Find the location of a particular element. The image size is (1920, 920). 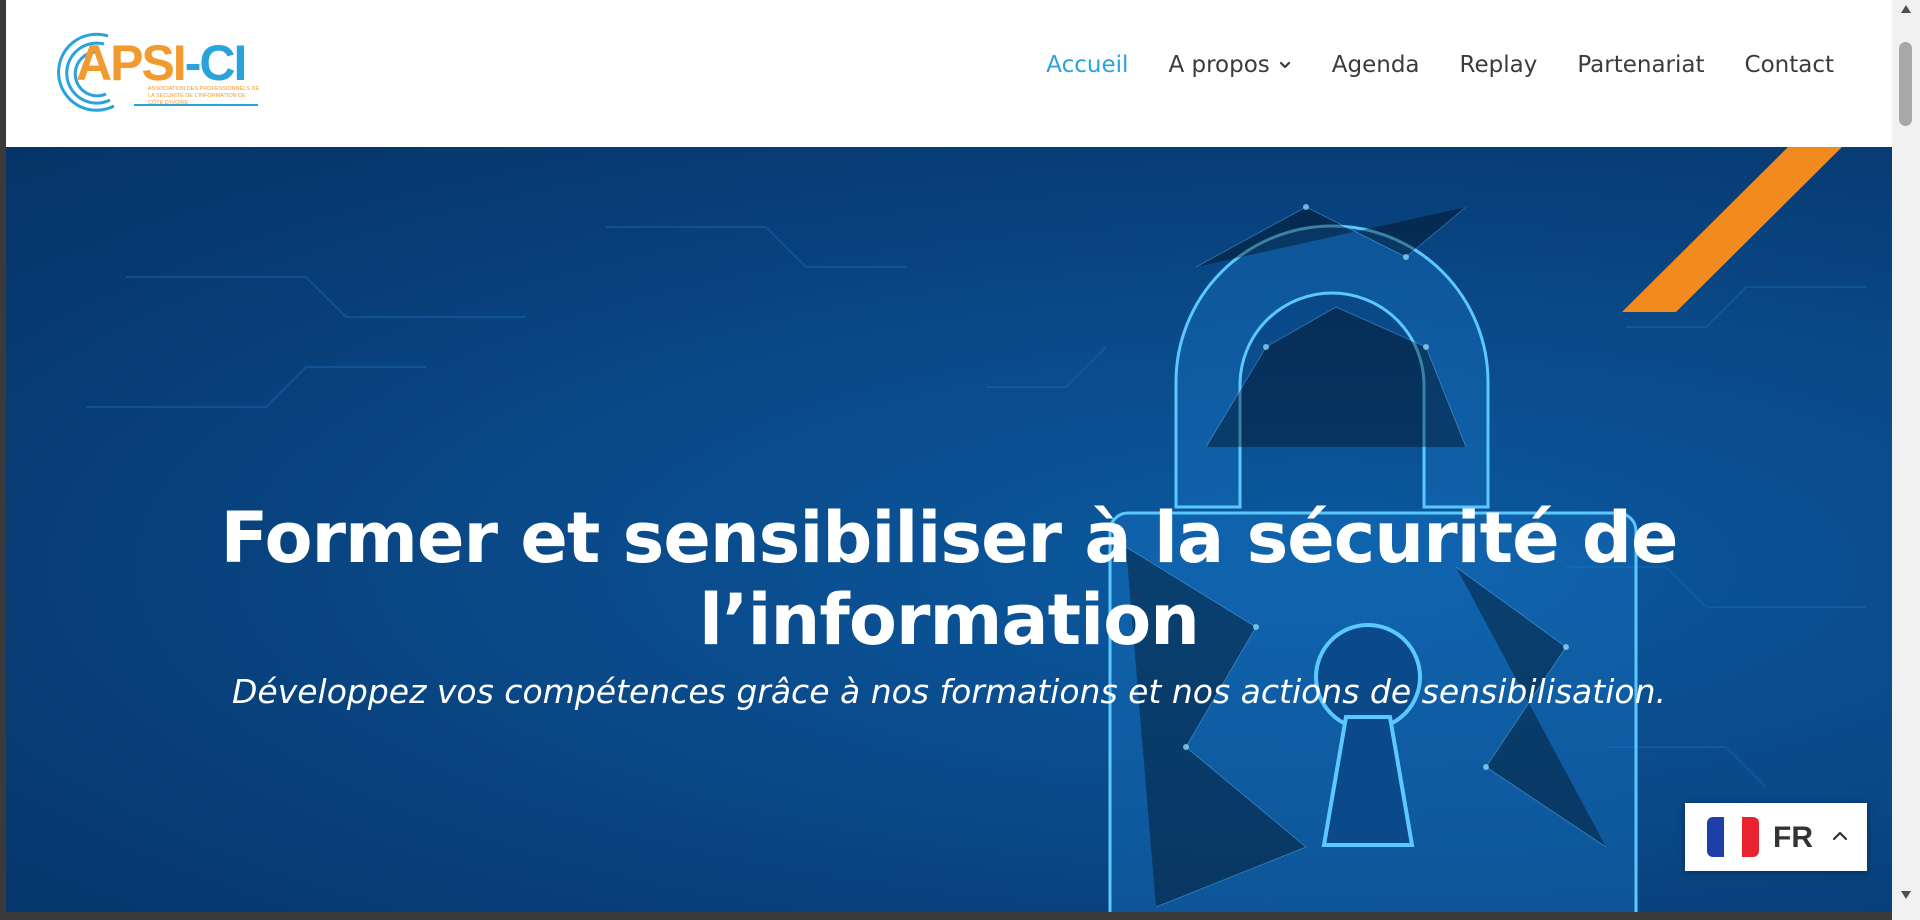

language-code: FR is located at coordinates (1793, 837).